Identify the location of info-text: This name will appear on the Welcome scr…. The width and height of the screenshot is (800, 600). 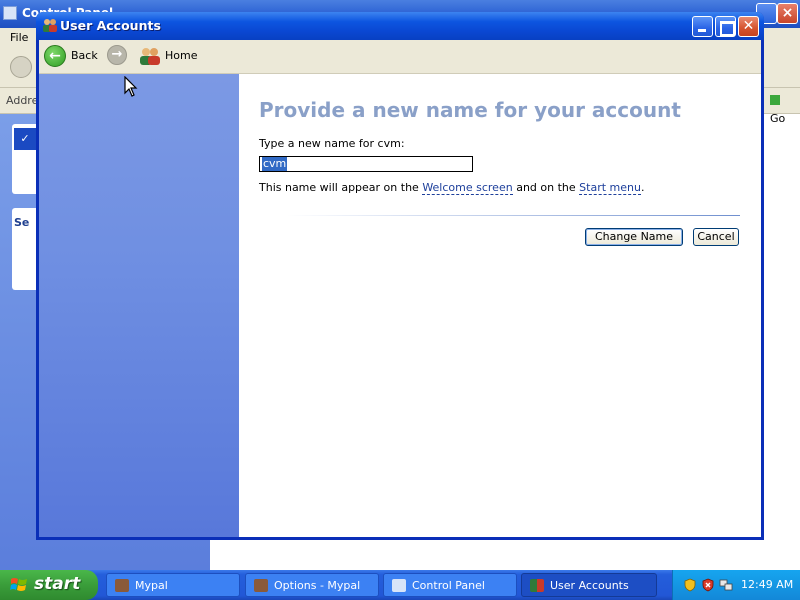
(452, 188).